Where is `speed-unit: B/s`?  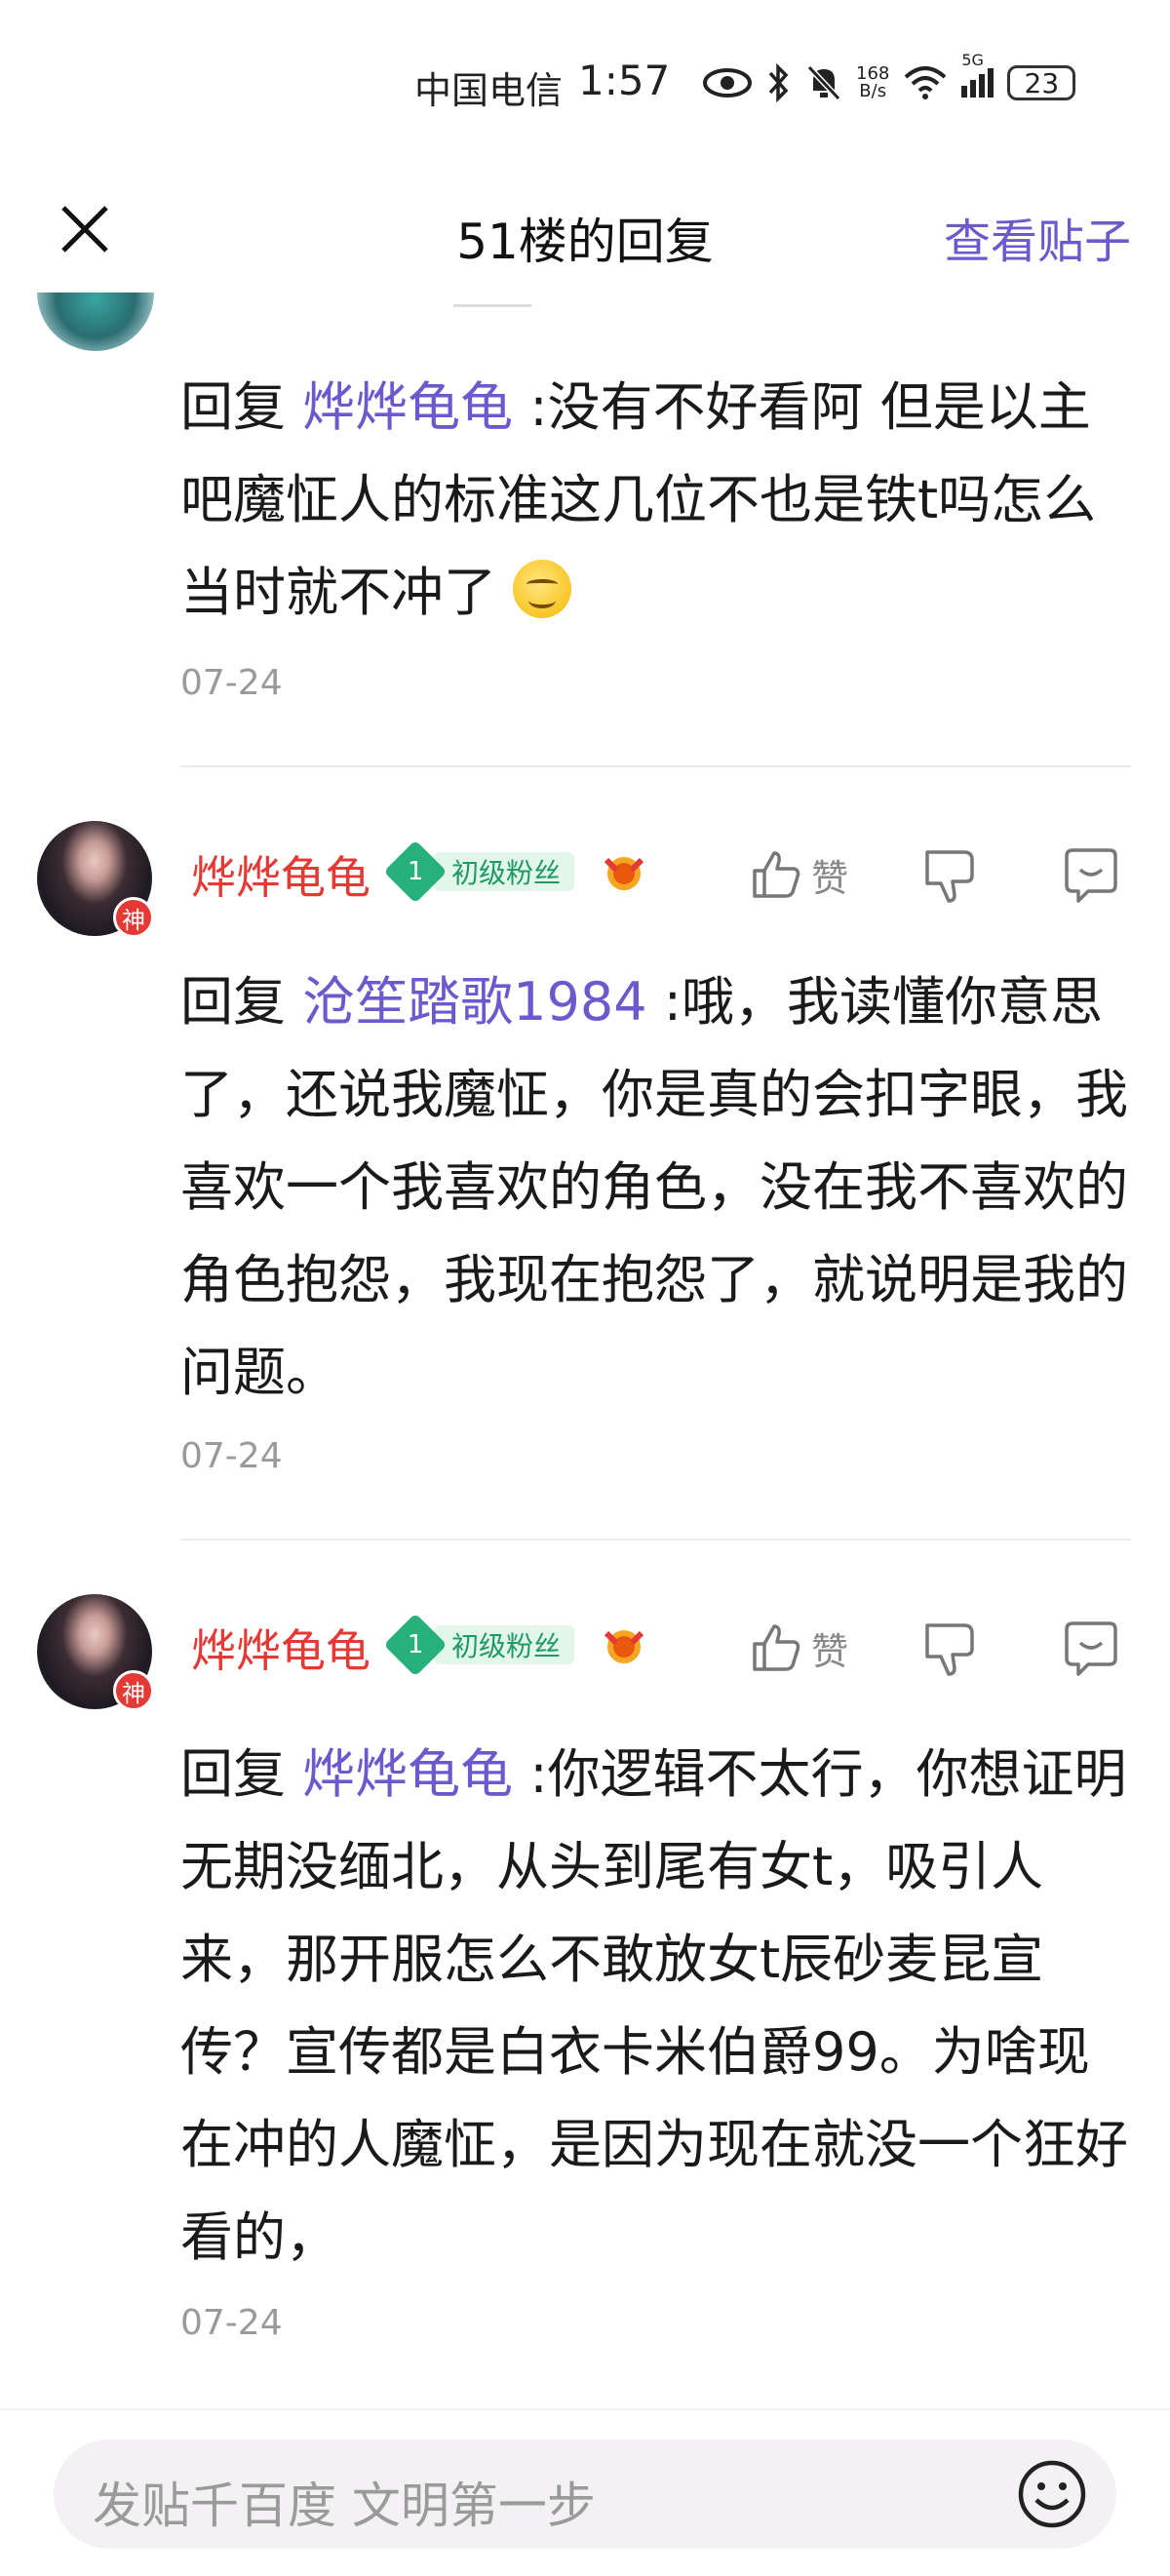
speed-unit: B/s is located at coordinates (873, 91).